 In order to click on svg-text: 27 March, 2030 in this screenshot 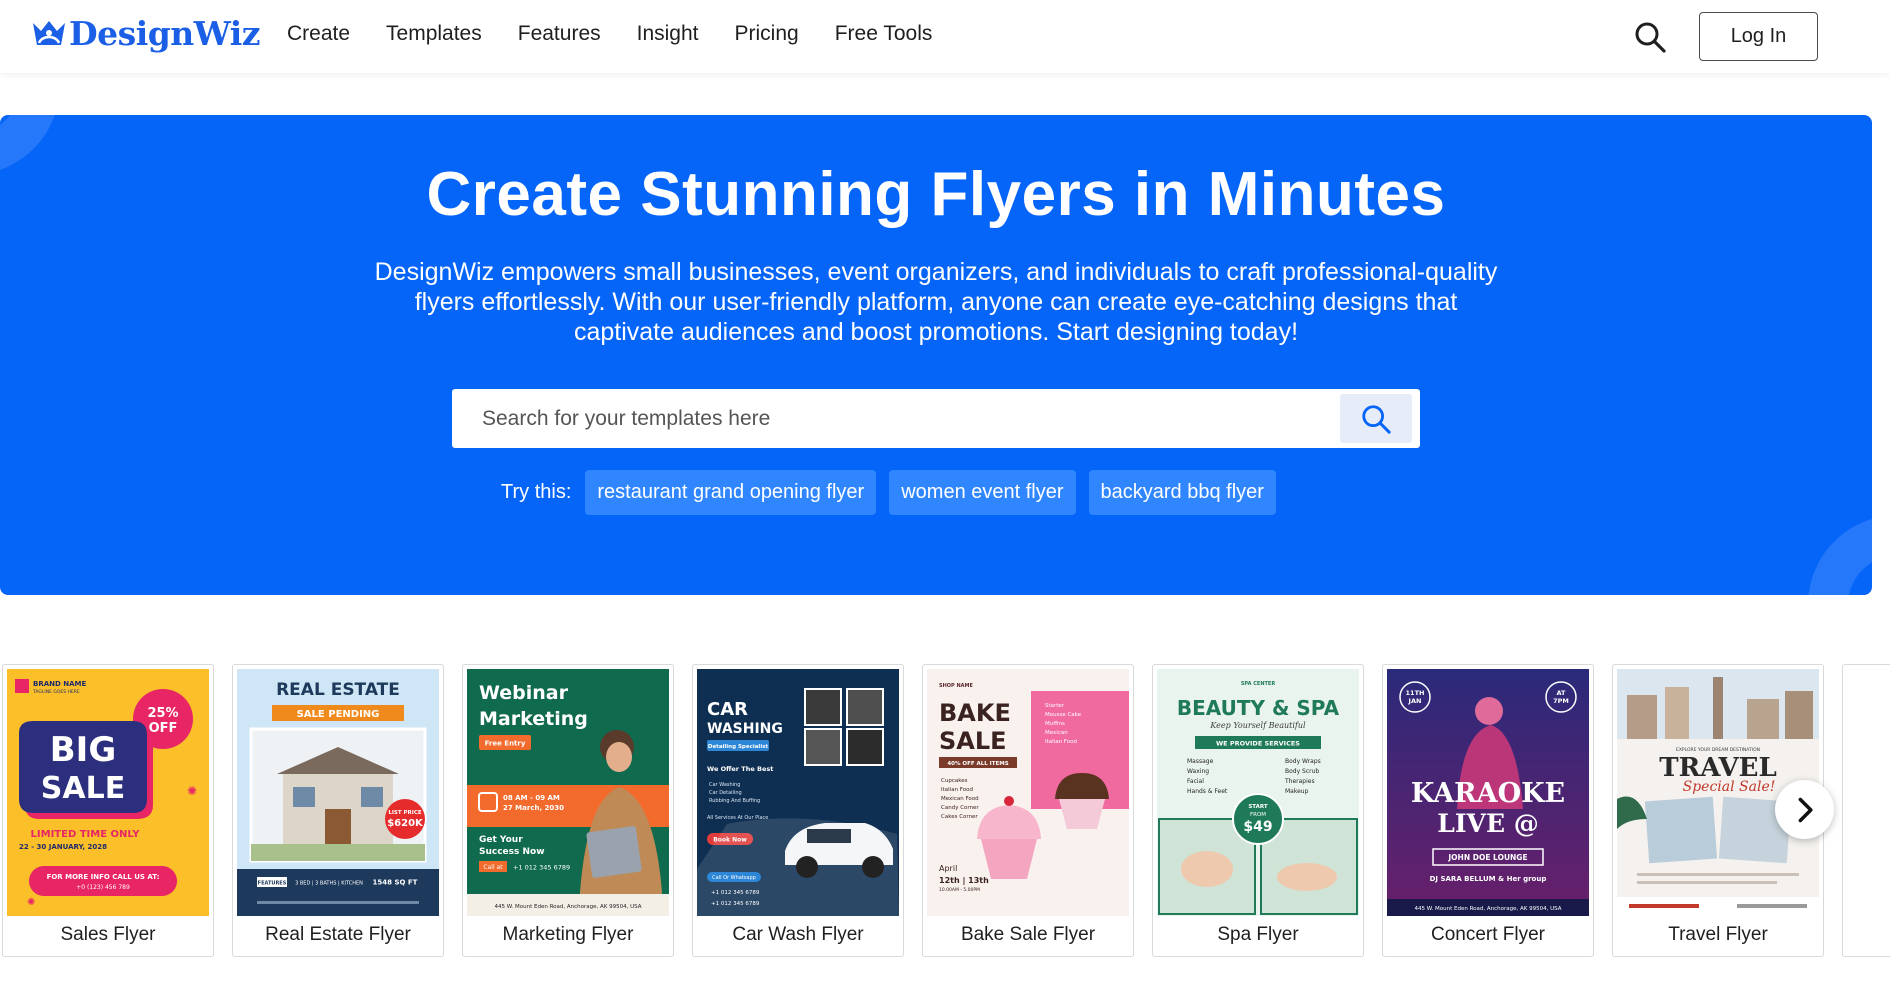, I will do `click(533, 808)`.